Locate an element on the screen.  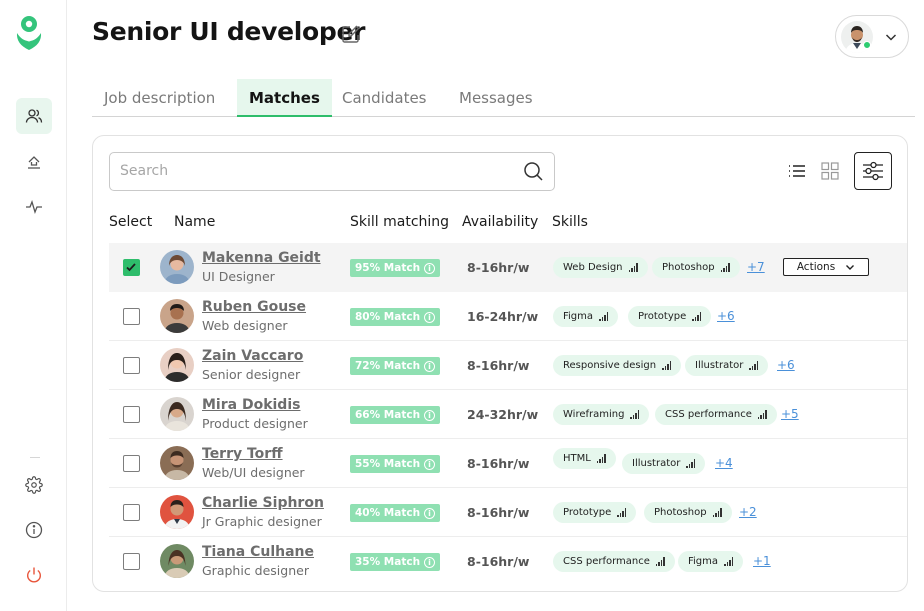
actions-dropdown: Actions is located at coordinates (826, 267).